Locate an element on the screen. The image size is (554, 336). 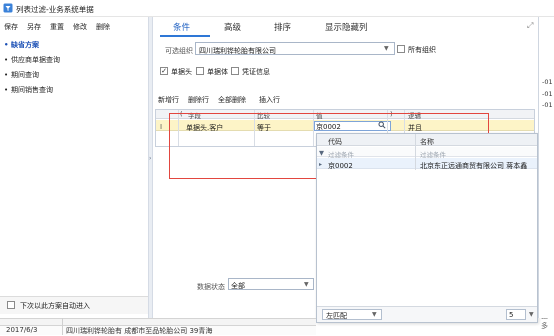
tab-show-hide-columns: 显示隐藏列 is located at coordinates (346, 27).